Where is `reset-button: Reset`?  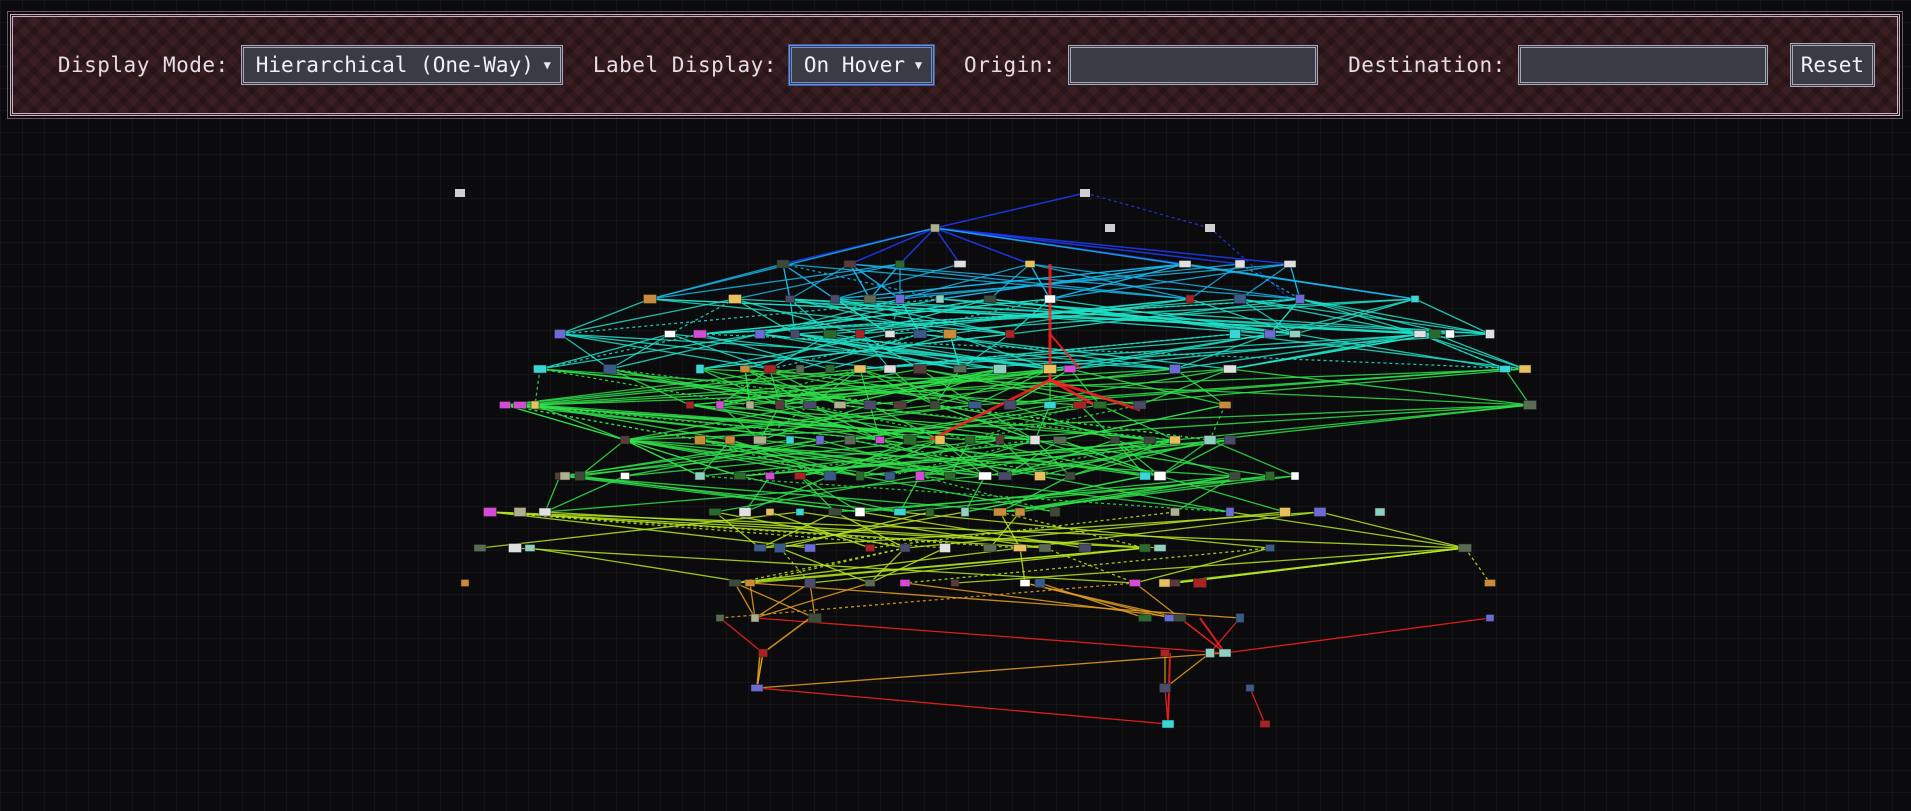 reset-button: Reset is located at coordinates (1832, 65).